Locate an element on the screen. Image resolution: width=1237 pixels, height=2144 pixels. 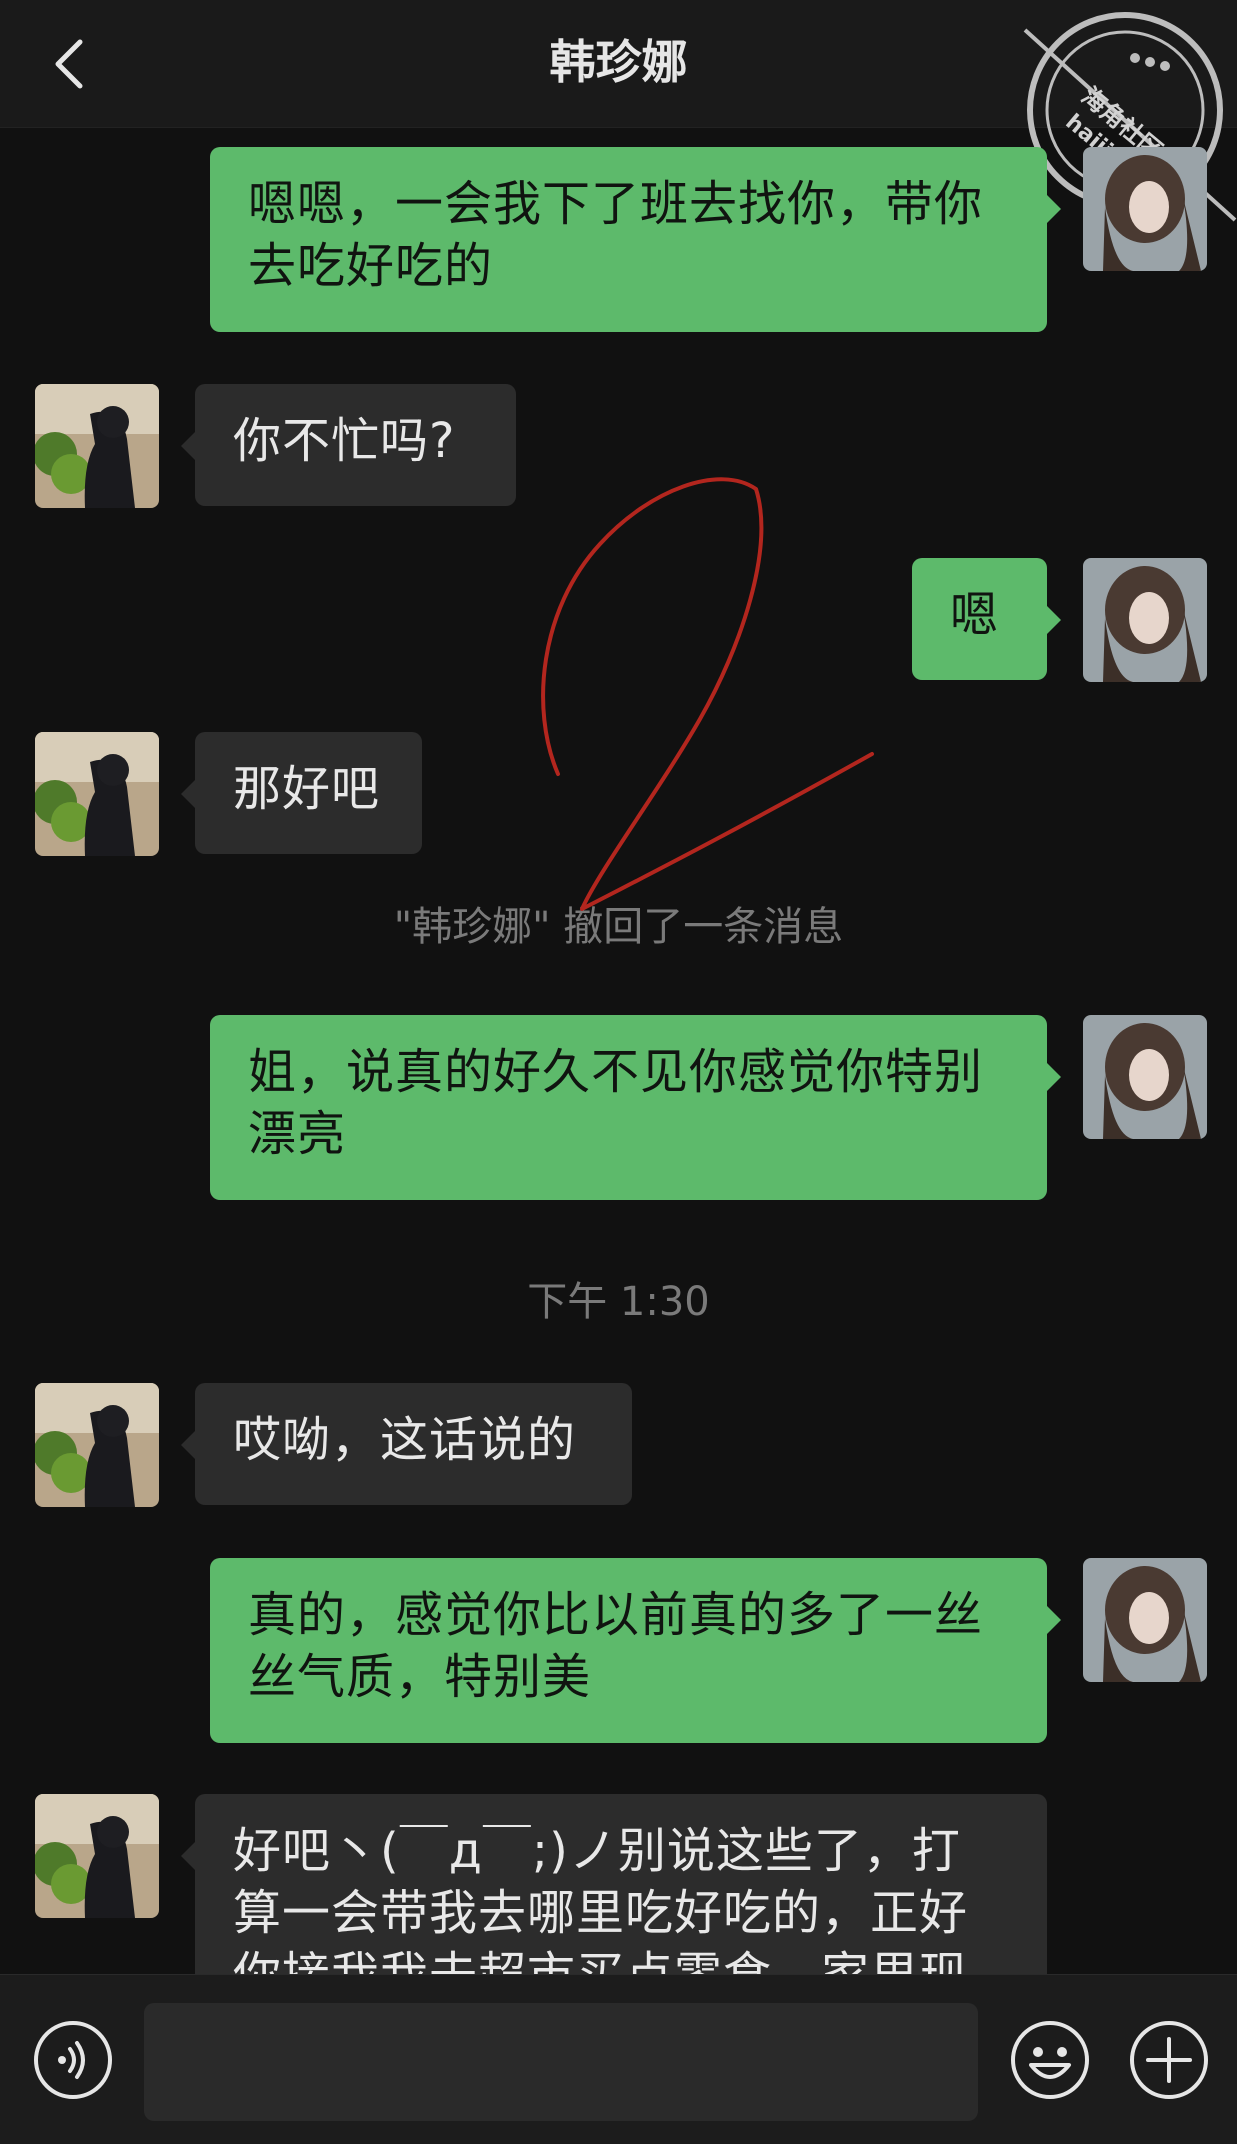
plus-icon is located at coordinates (1169, 2060).